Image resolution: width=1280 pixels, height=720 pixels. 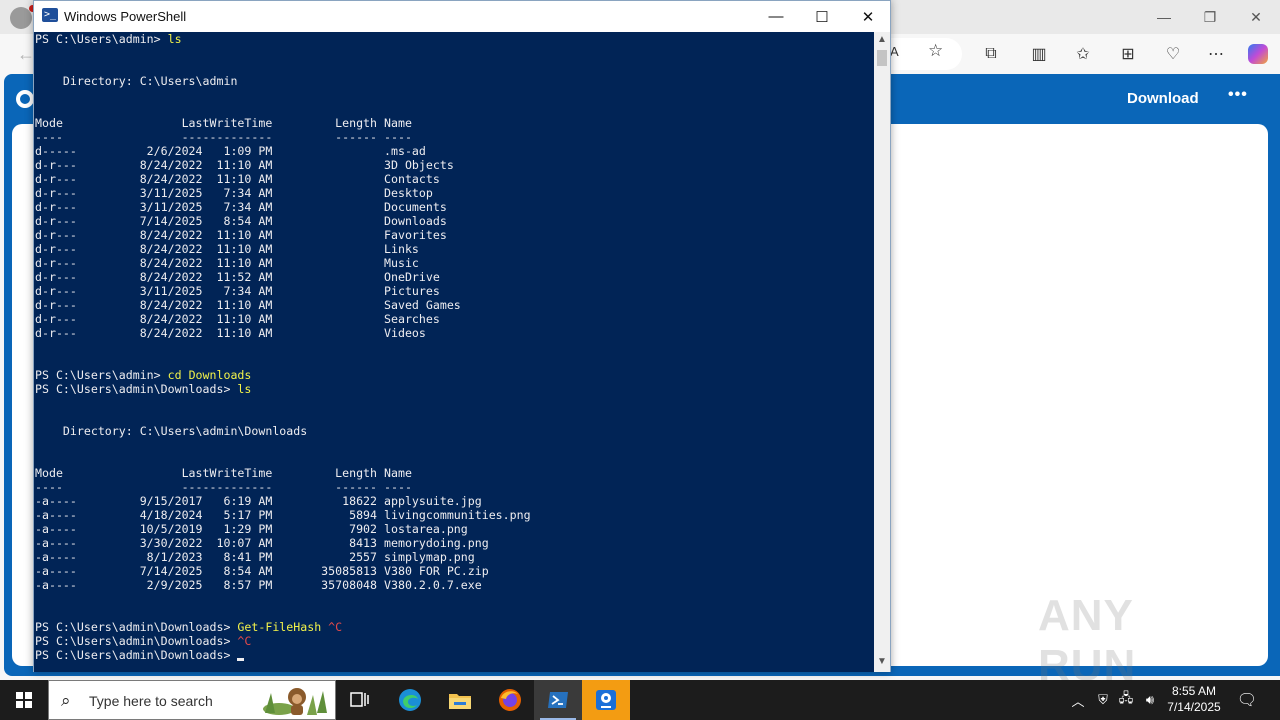 I want to click on console-line-text: d-r--- 8/24/2022 11:10 AM Saved Games, so click(x=248, y=305).